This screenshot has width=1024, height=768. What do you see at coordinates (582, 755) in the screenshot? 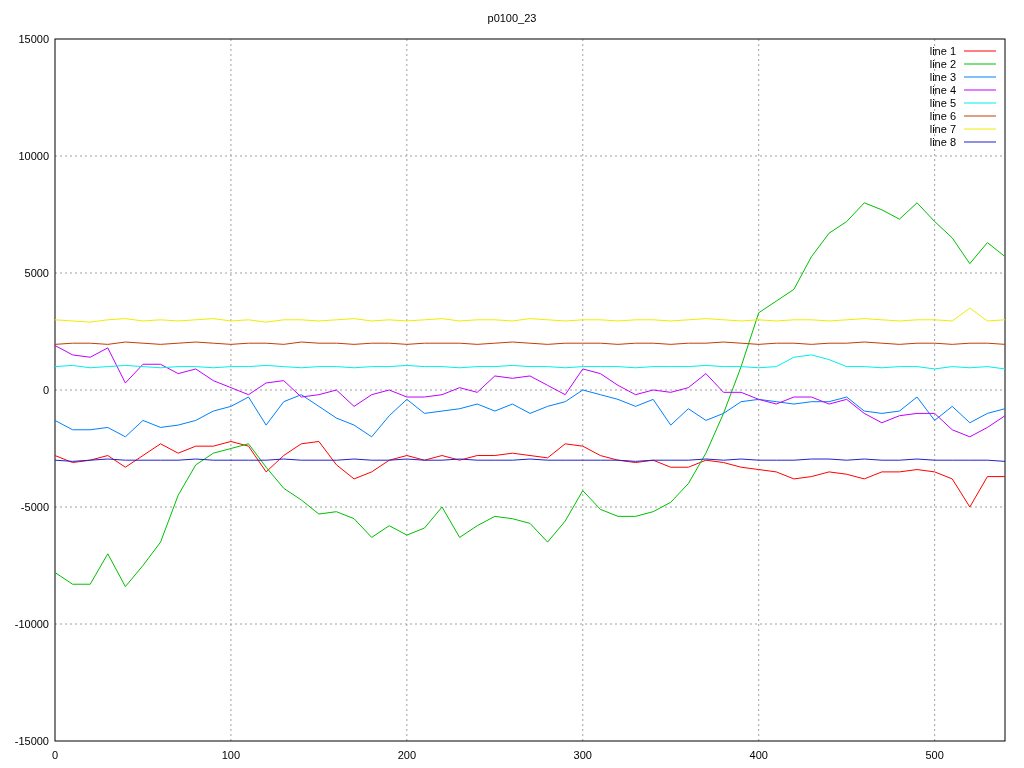
I see `x-tick-label: 300` at bounding box center [582, 755].